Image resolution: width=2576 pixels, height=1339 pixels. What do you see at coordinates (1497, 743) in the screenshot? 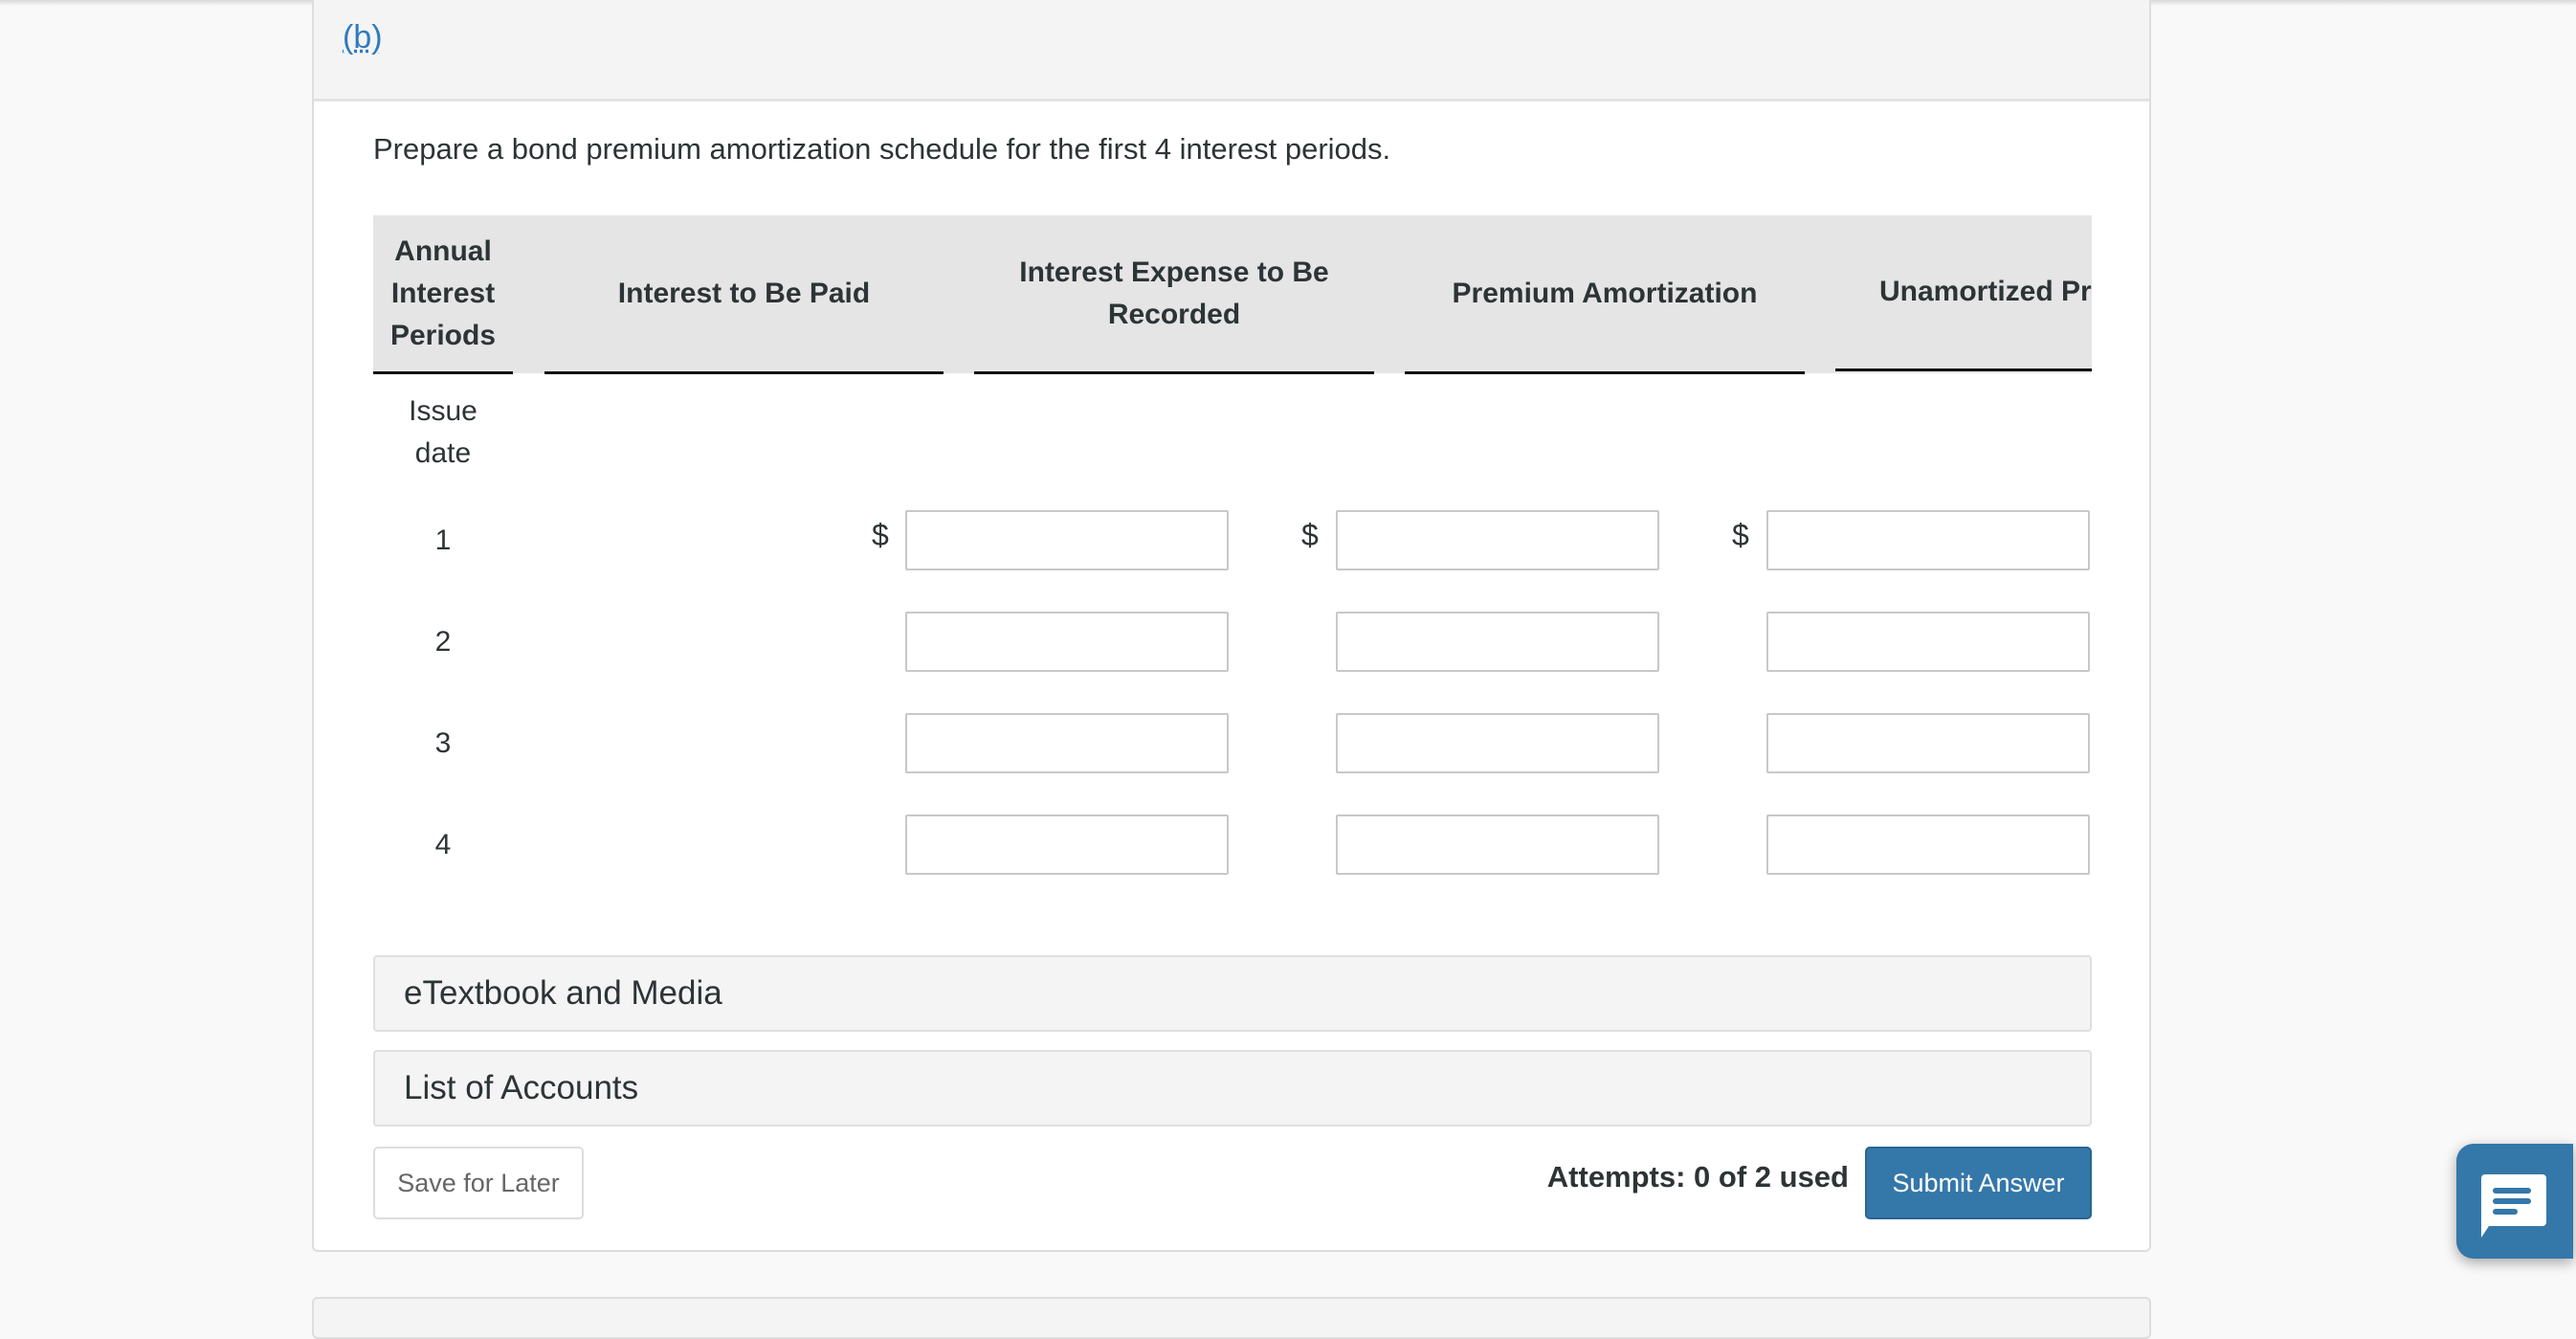
I see `row3-interest-expense-input` at bounding box center [1497, 743].